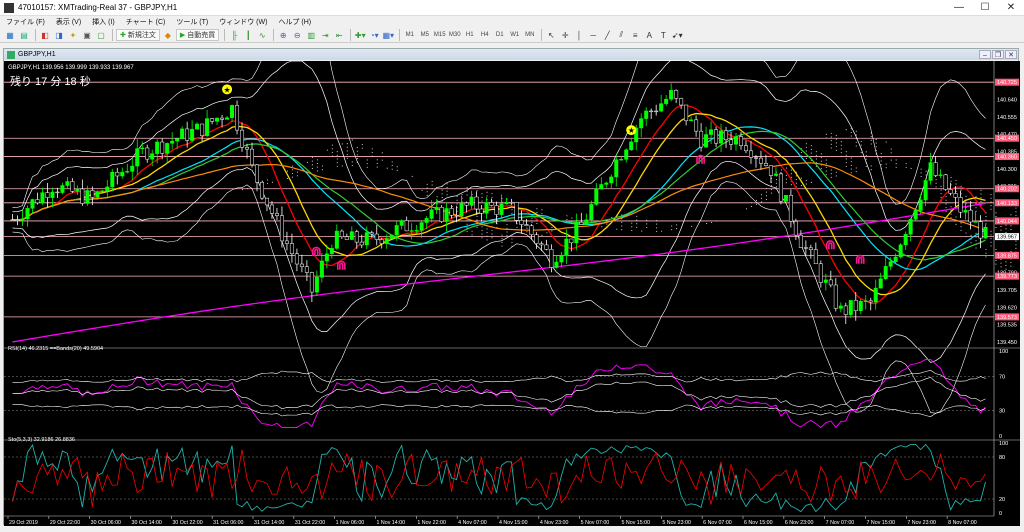 This screenshot has width=1024, height=532. What do you see at coordinates (248, 35) in the screenshot?
I see `candlestick-icon: ┃` at bounding box center [248, 35].